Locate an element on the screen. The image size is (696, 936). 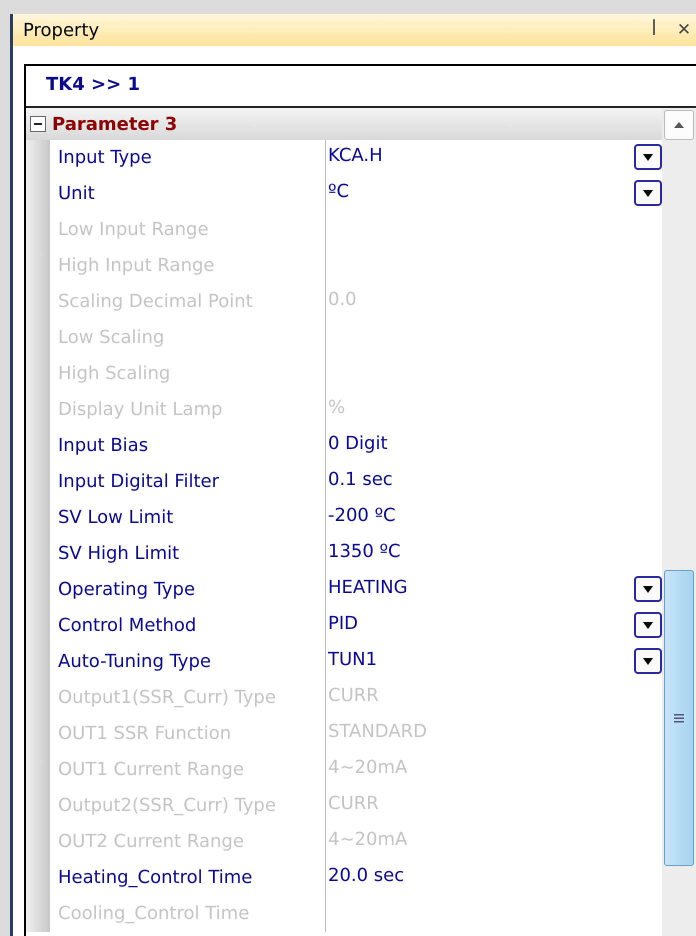
property-name: High Scaling is located at coordinates (188, 374).